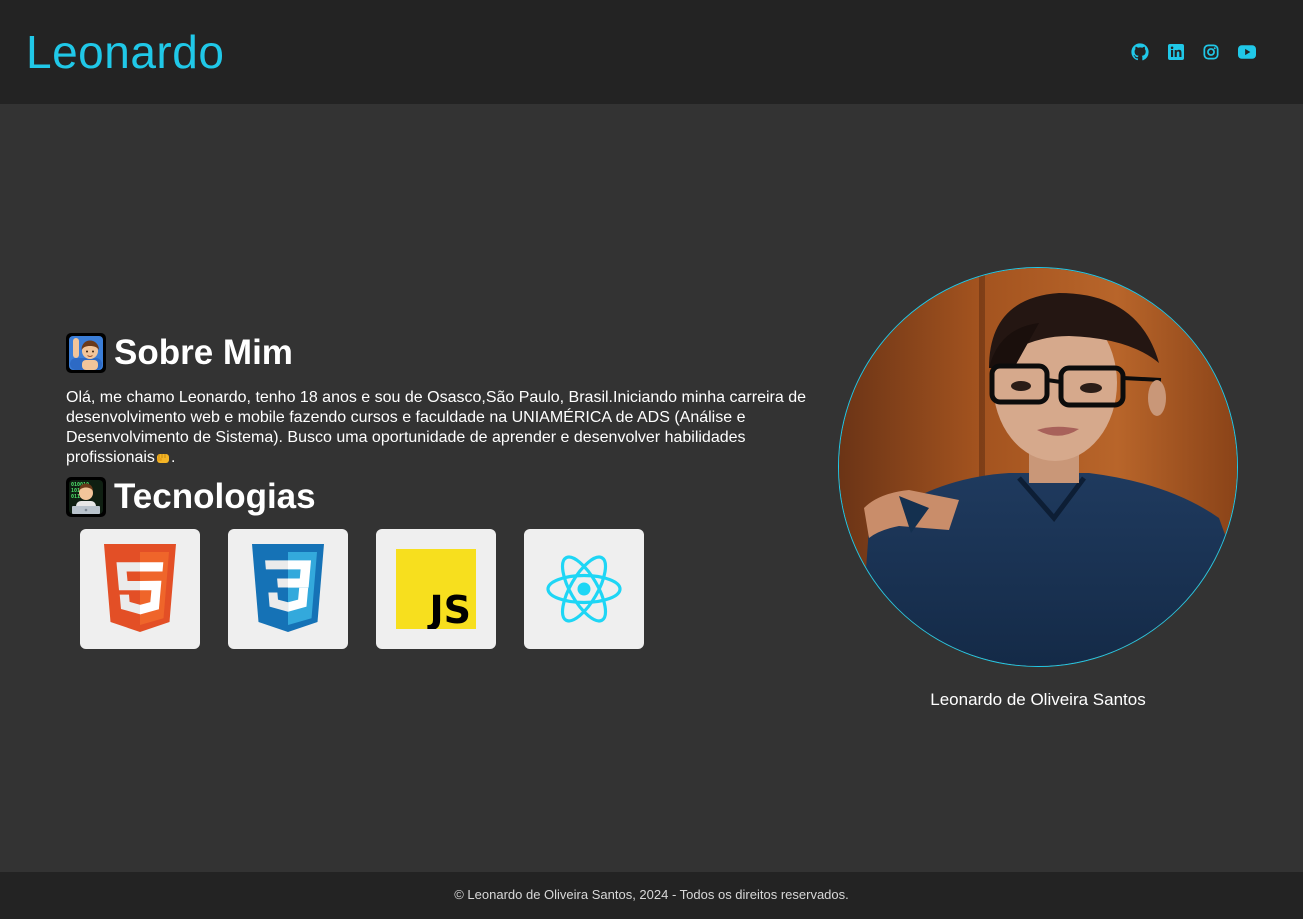 The width and height of the screenshot is (1303, 919). I want to click on javascript-icon: JS, so click(436, 589).